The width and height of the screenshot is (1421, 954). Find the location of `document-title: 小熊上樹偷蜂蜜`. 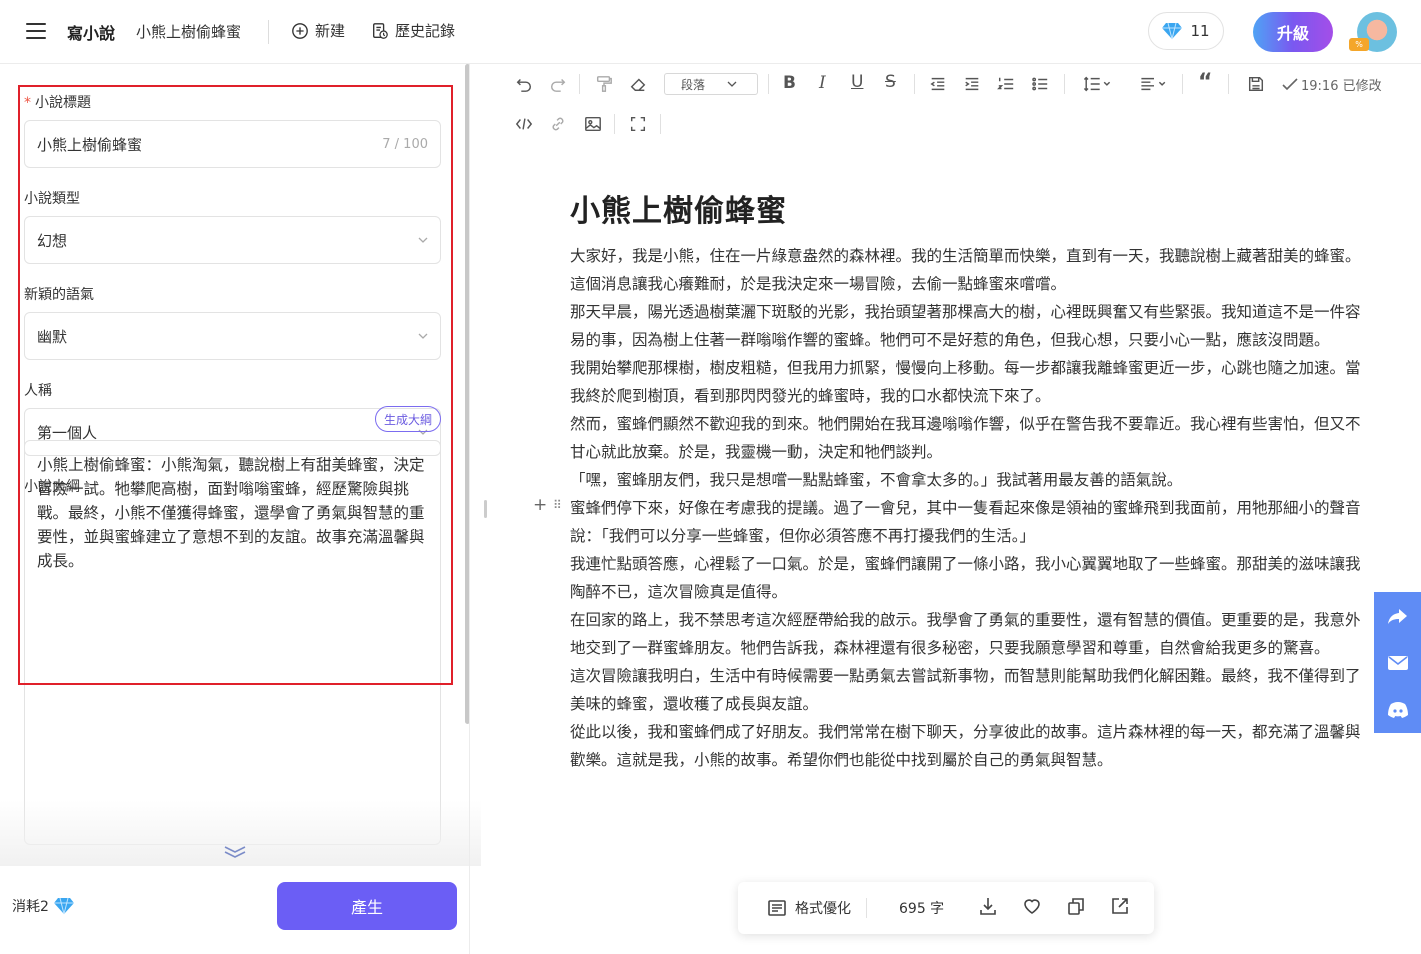

document-title: 小熊上樹偷蜂蜜 is located at coordinates (678, 208).